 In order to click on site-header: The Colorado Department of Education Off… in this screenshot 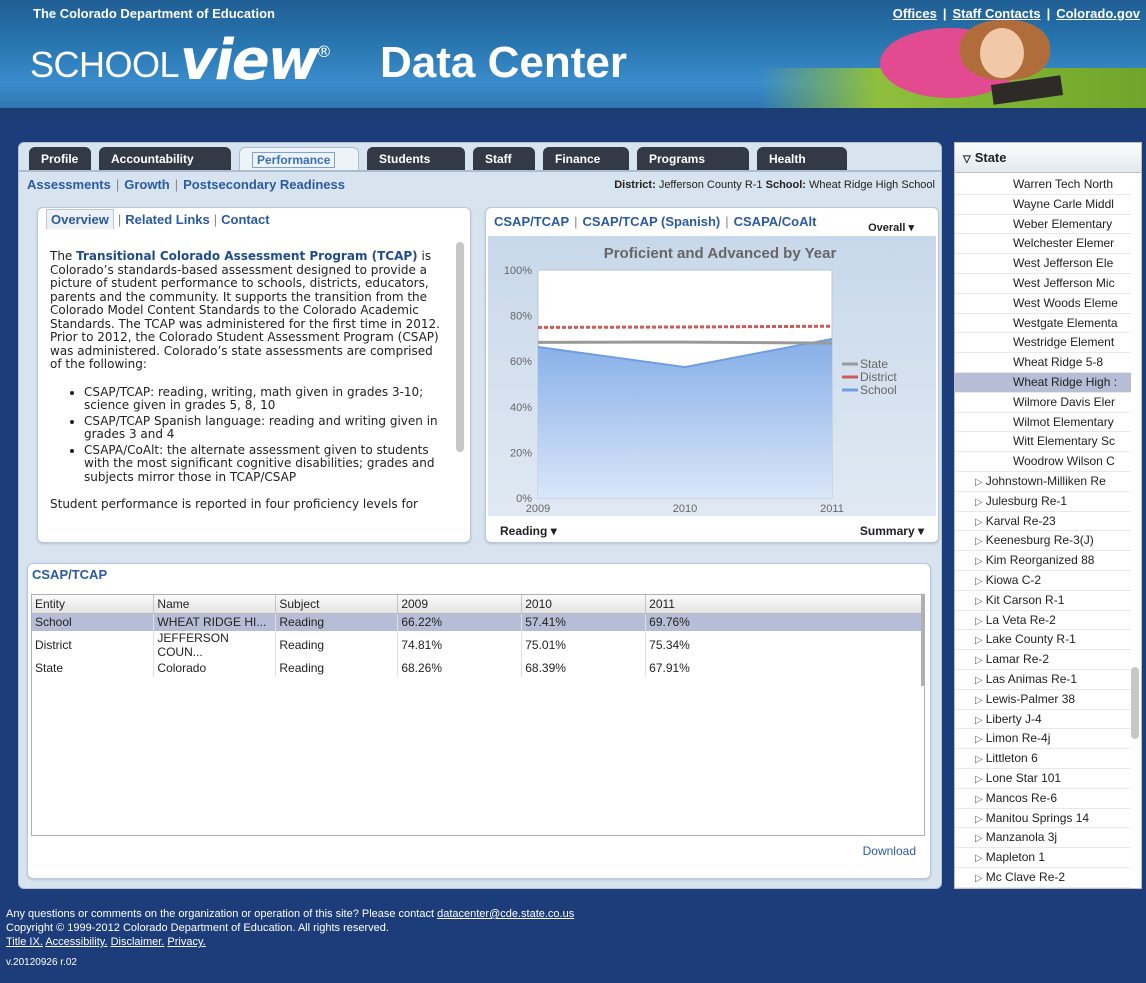, I will do `click(573, 59)`.